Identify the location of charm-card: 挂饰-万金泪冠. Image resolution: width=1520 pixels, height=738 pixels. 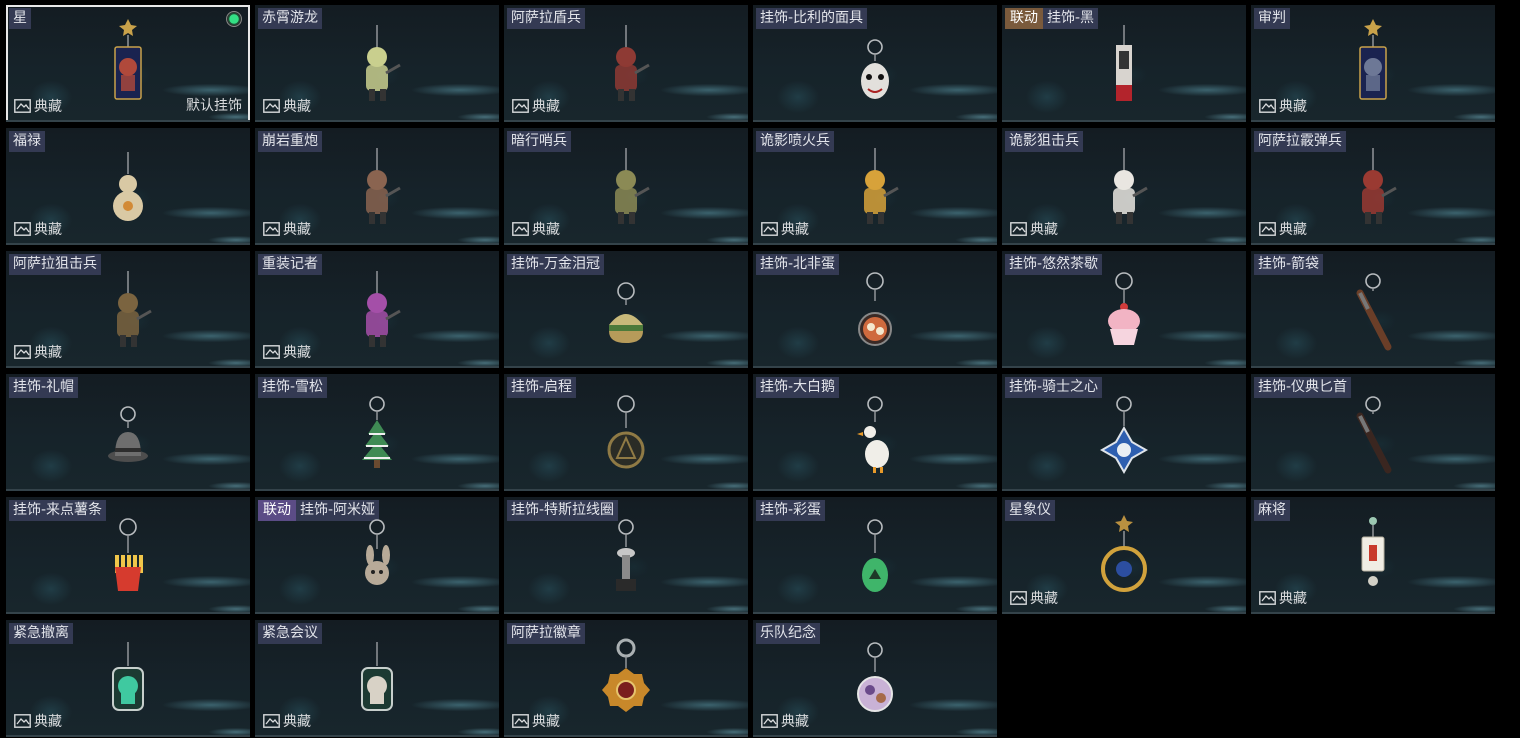
(626, 309).